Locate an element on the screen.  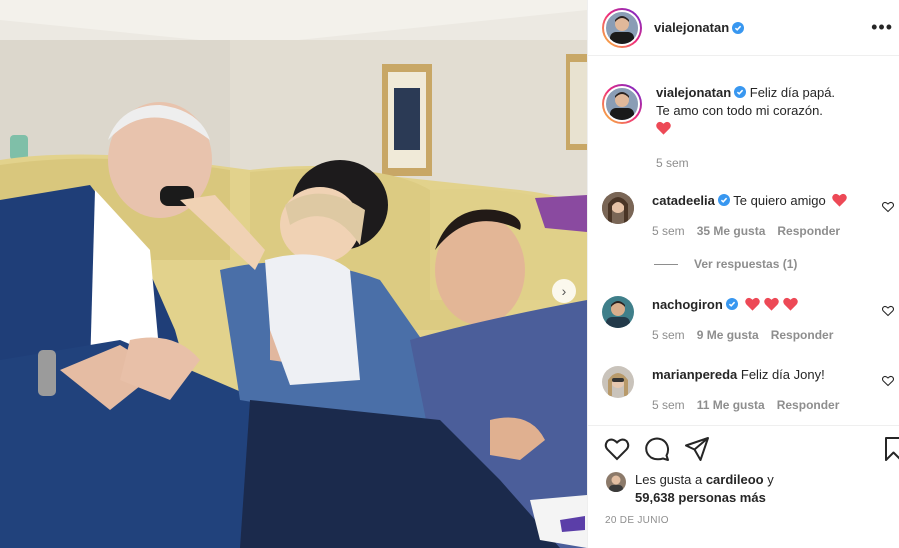
post-header: vialejonatan ••• is located at coordinates (743, 28).